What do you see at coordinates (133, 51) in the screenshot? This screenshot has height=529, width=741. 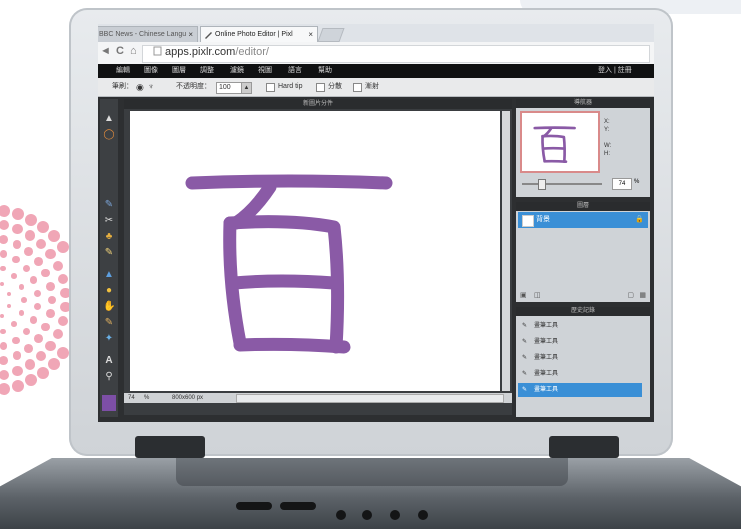 I see `home-button: ⌂` at bounding box center [133, 51].